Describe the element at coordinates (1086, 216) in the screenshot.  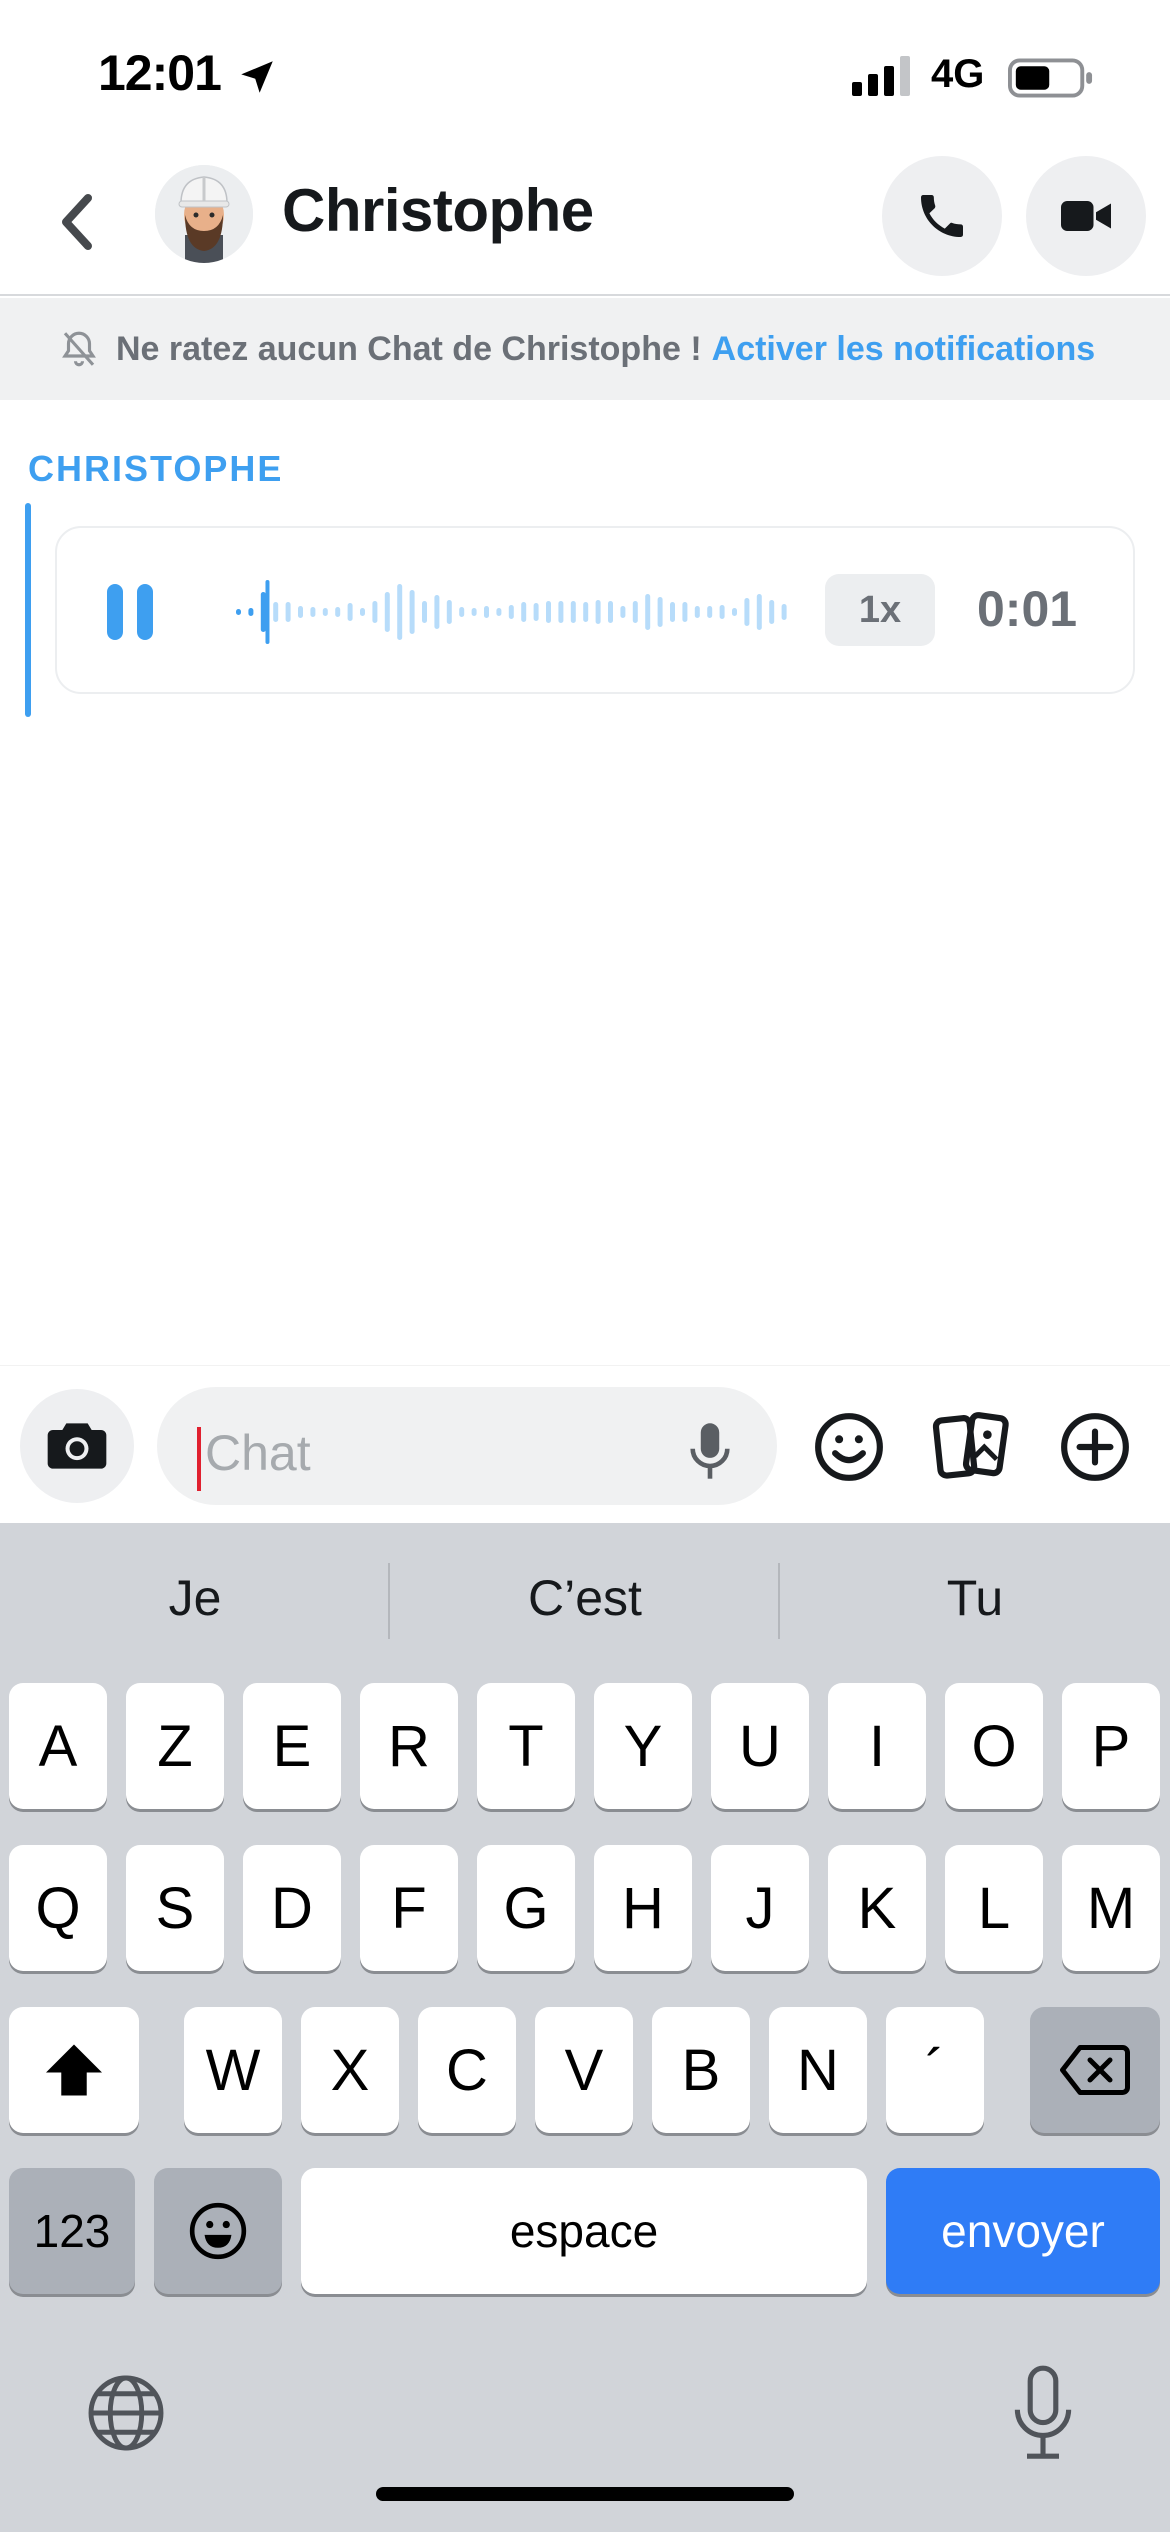
I see `video-call-button` at that location.